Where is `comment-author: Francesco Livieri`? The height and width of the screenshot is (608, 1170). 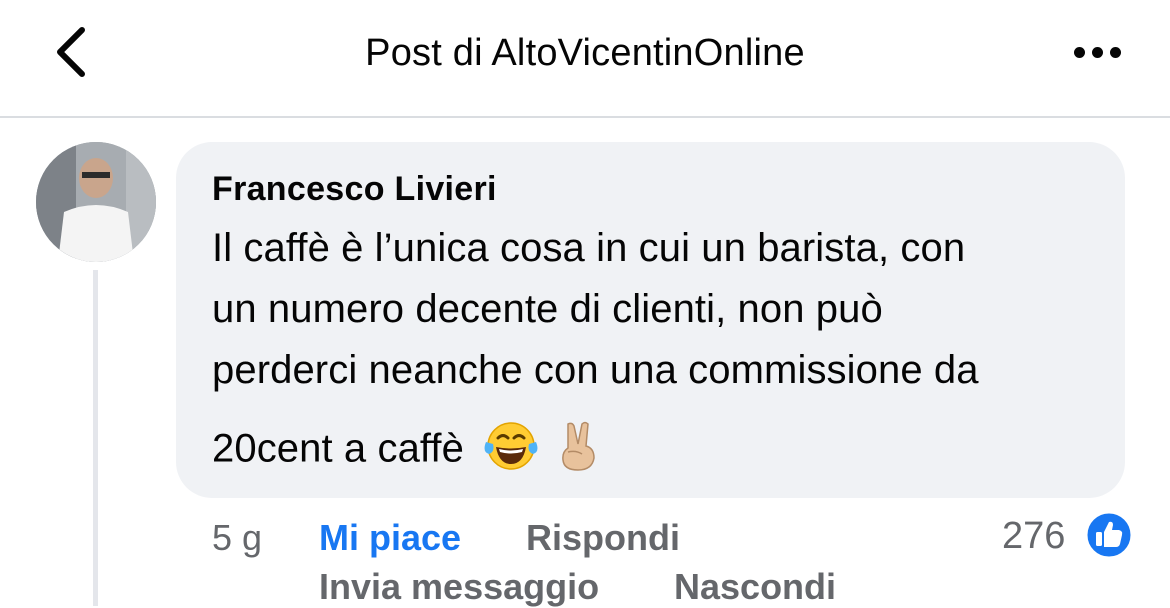 comment-author: Francesco Livieri is located at coordinates (354, 189).